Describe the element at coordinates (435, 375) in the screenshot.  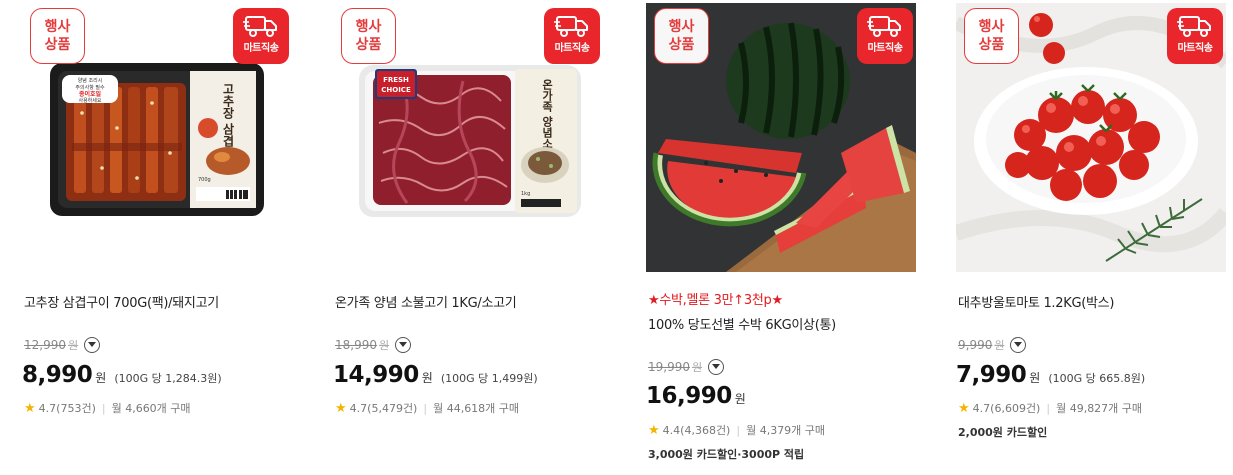
I see `sale-price: 14,990 원 (100G 당 1,499원)` at that location.